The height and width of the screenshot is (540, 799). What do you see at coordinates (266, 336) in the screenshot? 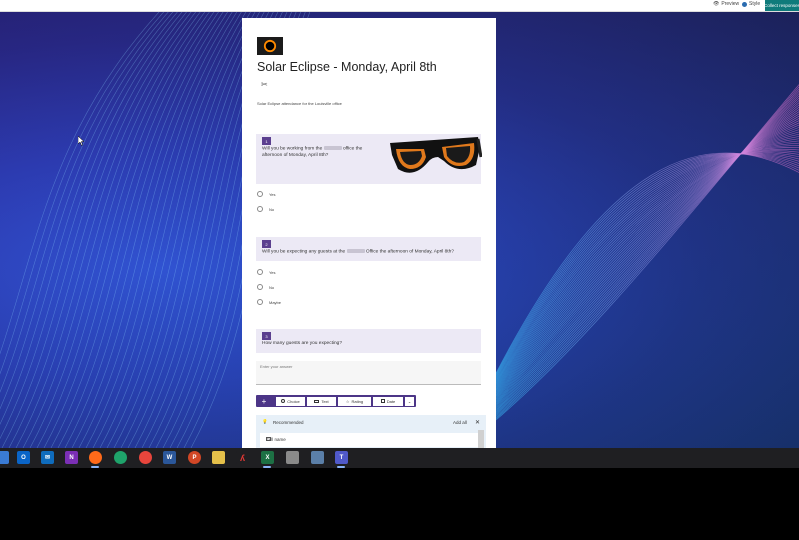
I see `question-number: 3` at bounding box center [266, 336].